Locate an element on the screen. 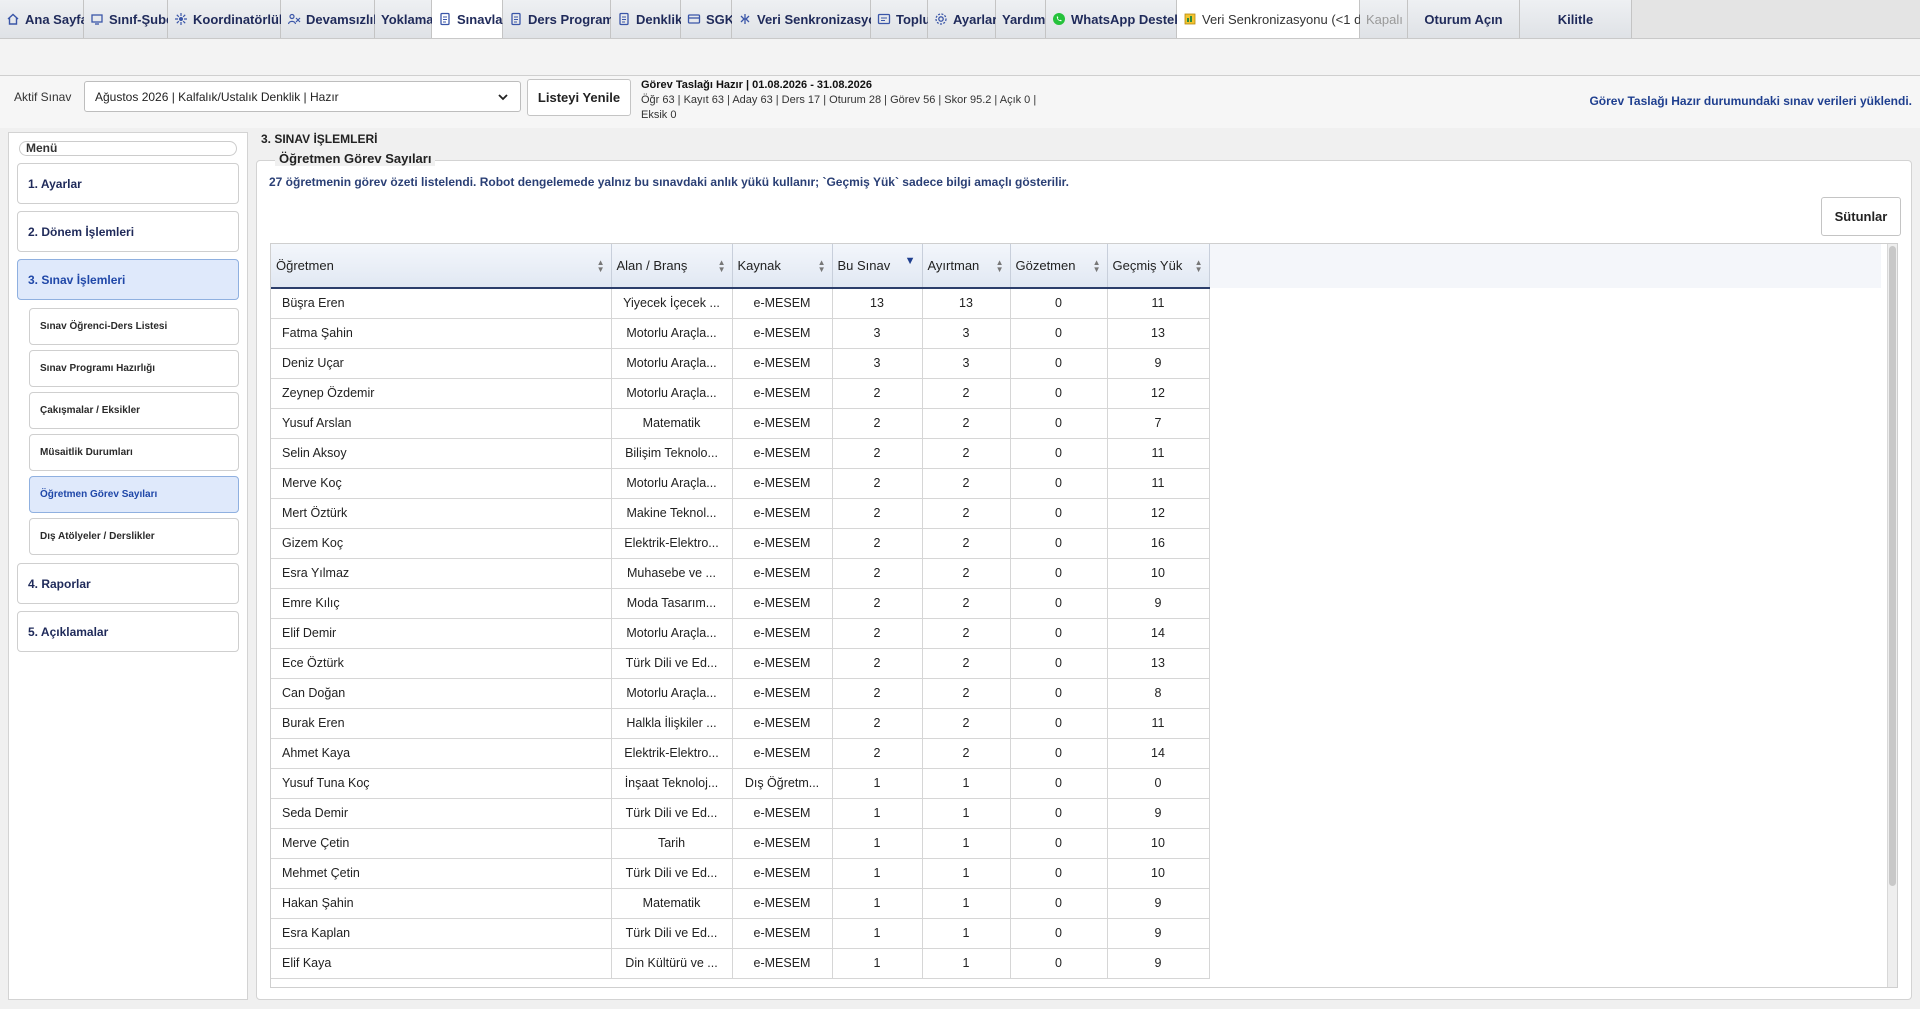  cell-past-load: 7 is located at coordinates (1158, 423).